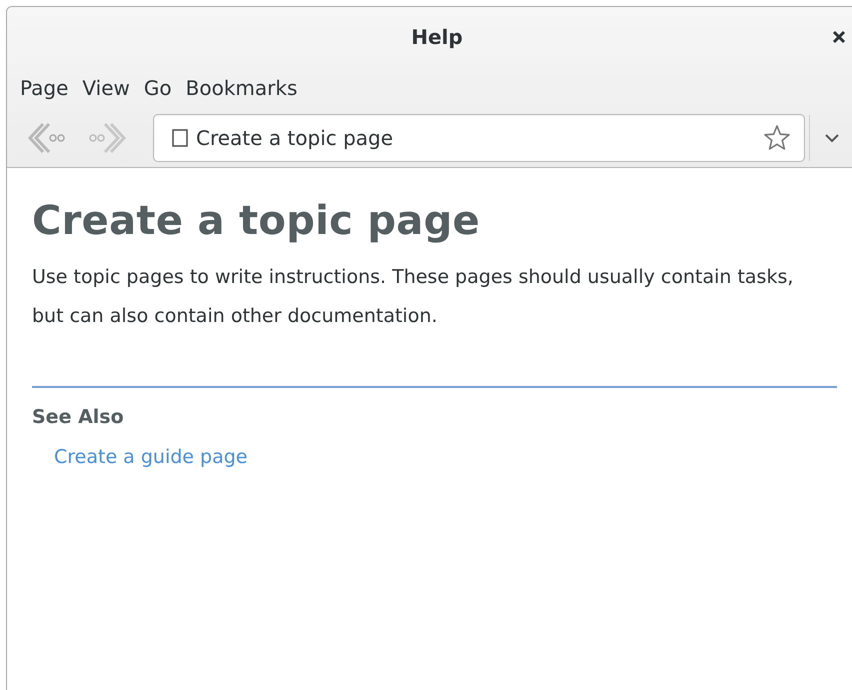  What do you see at coordinates (479, 138) in the screenshot?
I see `location-field: Create a topic page` at bounding box center [479, 138].